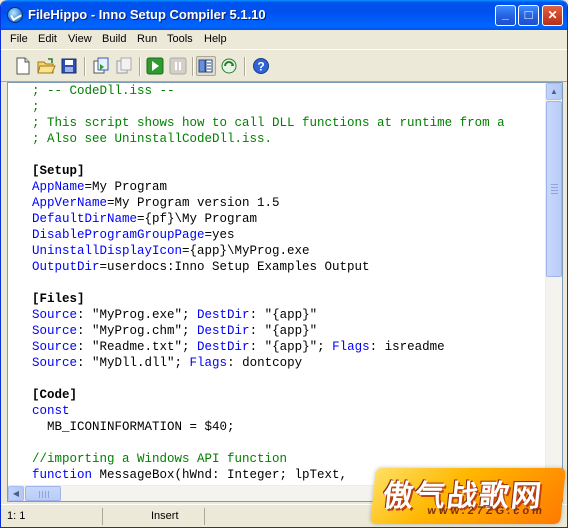 Image resolution: width=568 pixels, height=528 pixels. What do you see at coordinates (290, 139) in the screenshot?
I see `code-line: ; Also see UninstallCodeDll.iss.` at bounding box center [290, 139].